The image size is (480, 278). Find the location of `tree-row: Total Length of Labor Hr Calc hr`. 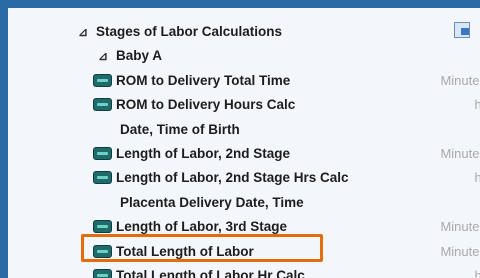

tree-row: Total Length of Labor Hr Calc hr is located at coordinates (244, 271).